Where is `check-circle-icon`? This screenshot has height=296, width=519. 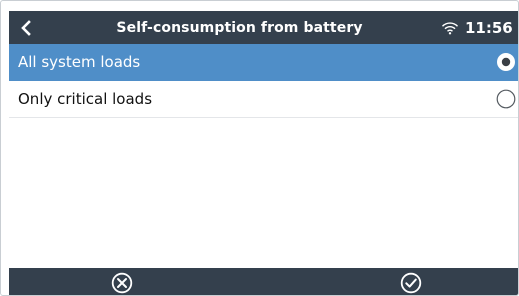
check-circle-icon is located at coordinates (411, 283).